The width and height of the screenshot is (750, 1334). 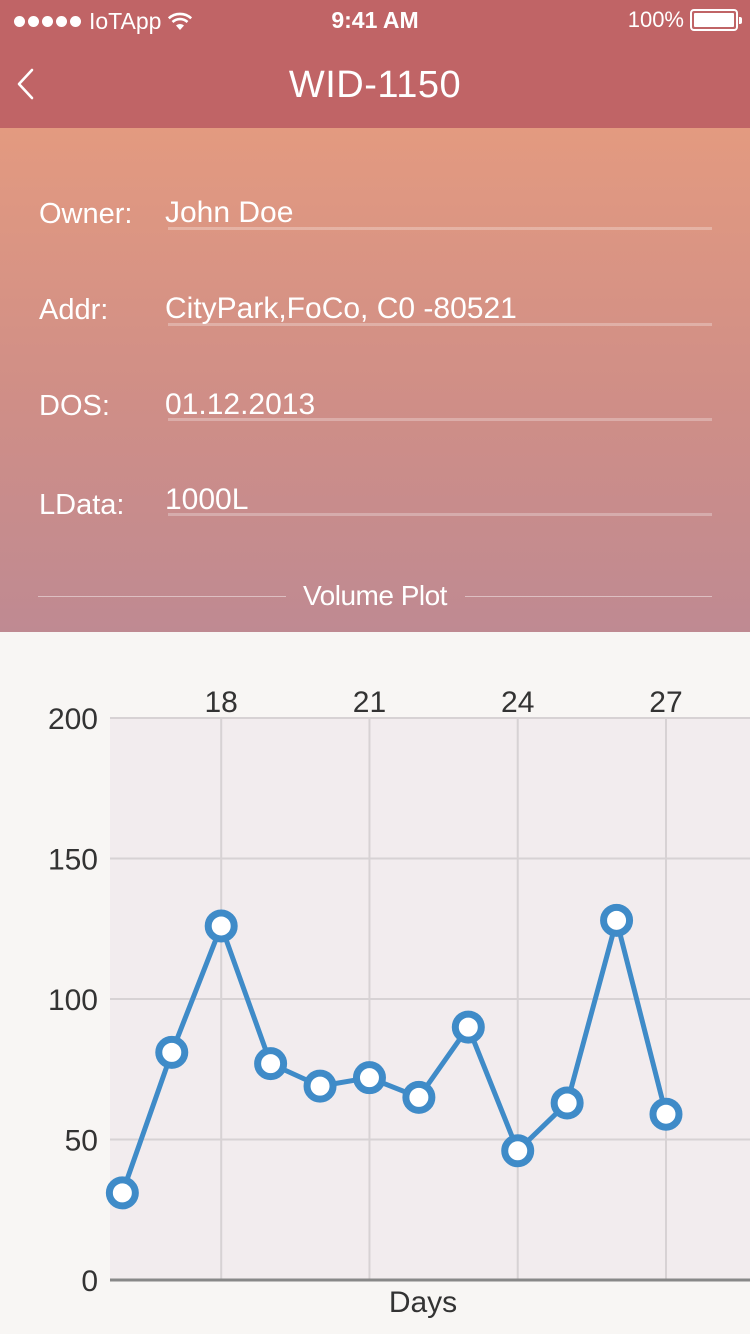 What do you see at coordinates (440, 228) in the screenshot?
I see `owner-underline` at bounding box center [440, 228].